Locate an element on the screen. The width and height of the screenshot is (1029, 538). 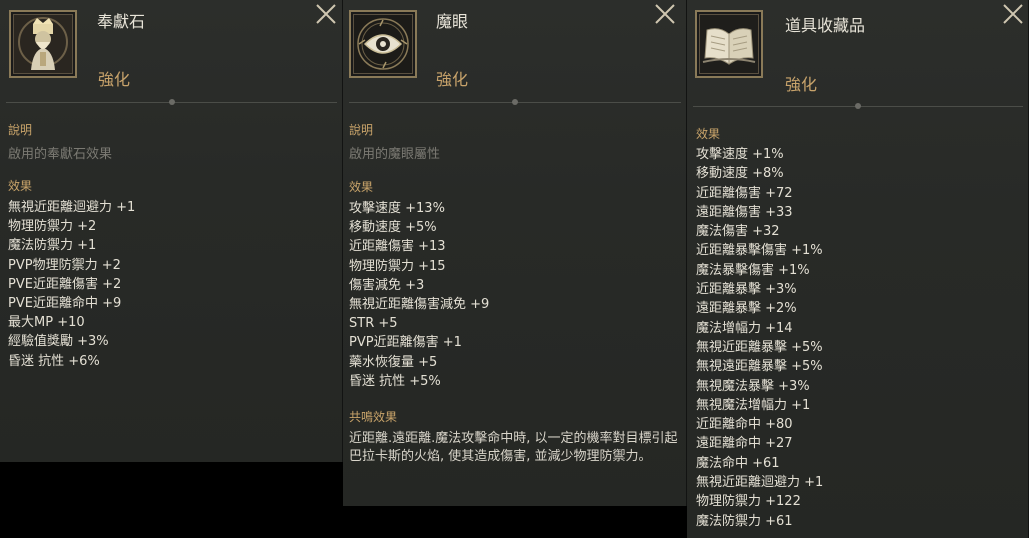
description-text: 啟用的魔眼屬性 is located at coordinates (395, 154).